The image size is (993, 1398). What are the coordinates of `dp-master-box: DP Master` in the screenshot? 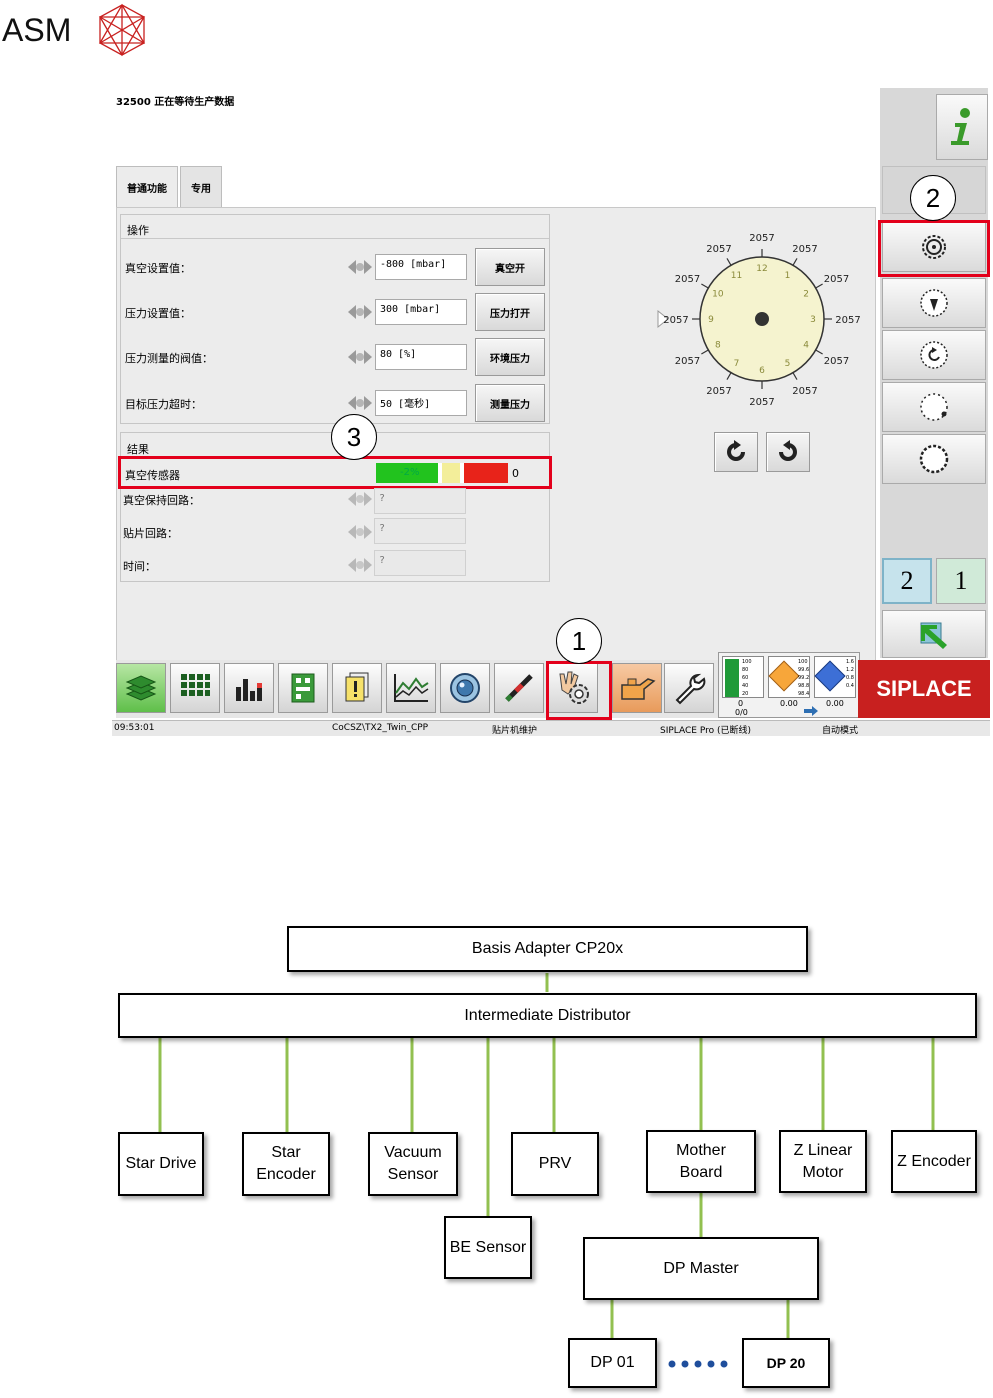 It's located at (701, 1268).